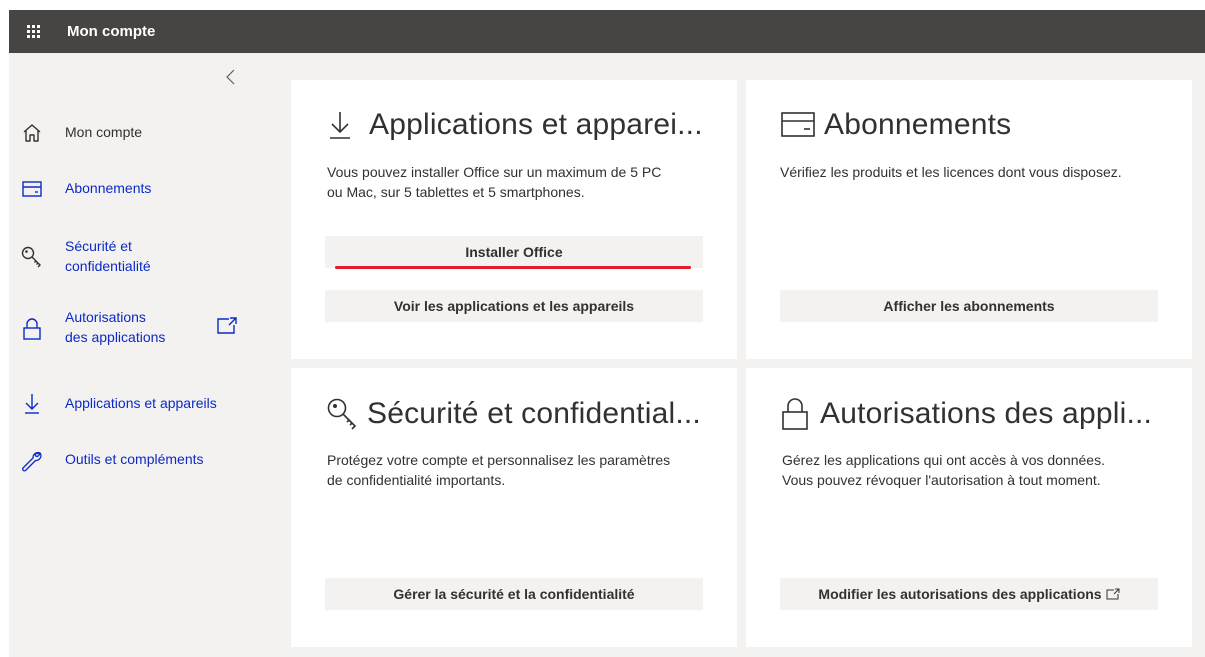 Image resolution: width=1205 pixels, height=657 pixels. I want to click on sidebar-item-label: Abonnements, so click(108, 188).